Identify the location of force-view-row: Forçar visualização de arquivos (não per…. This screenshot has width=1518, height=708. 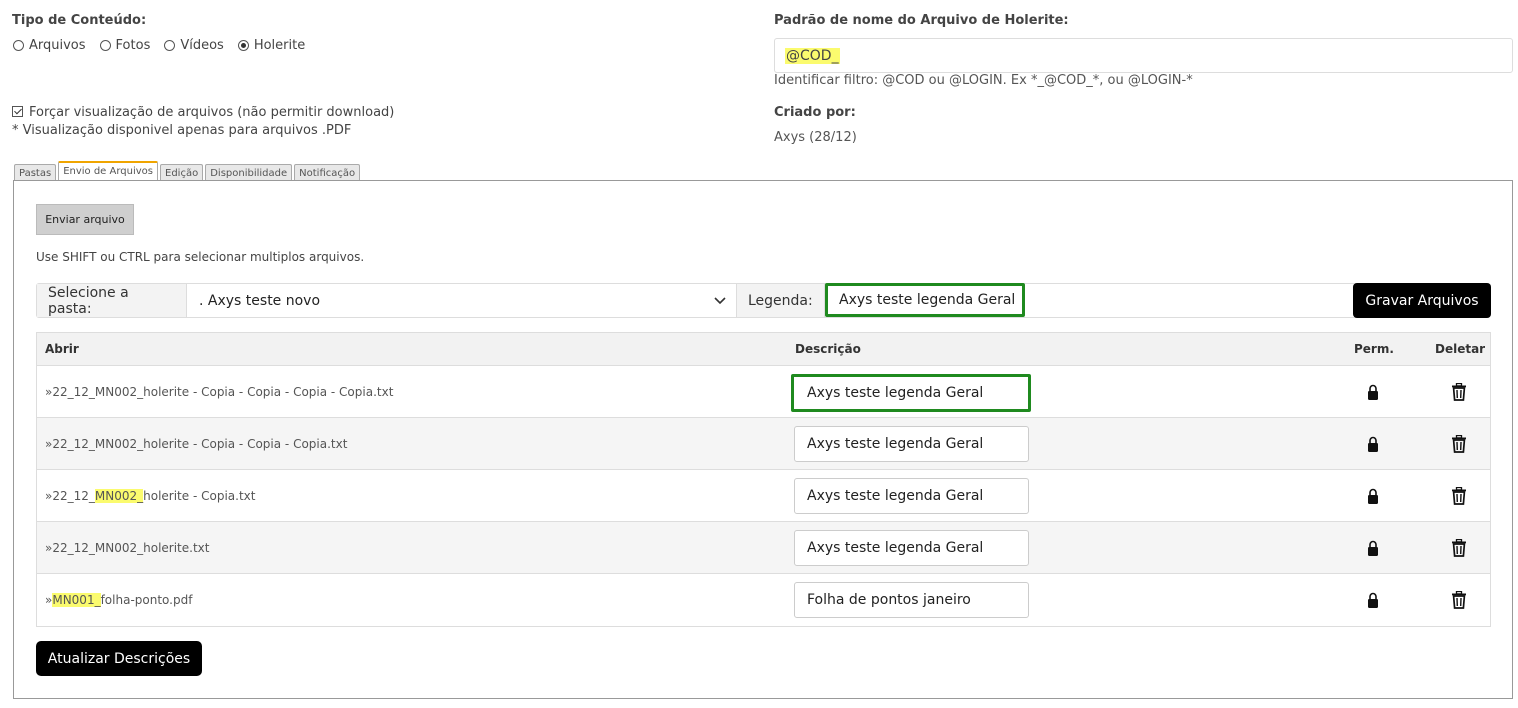
(203, 112).